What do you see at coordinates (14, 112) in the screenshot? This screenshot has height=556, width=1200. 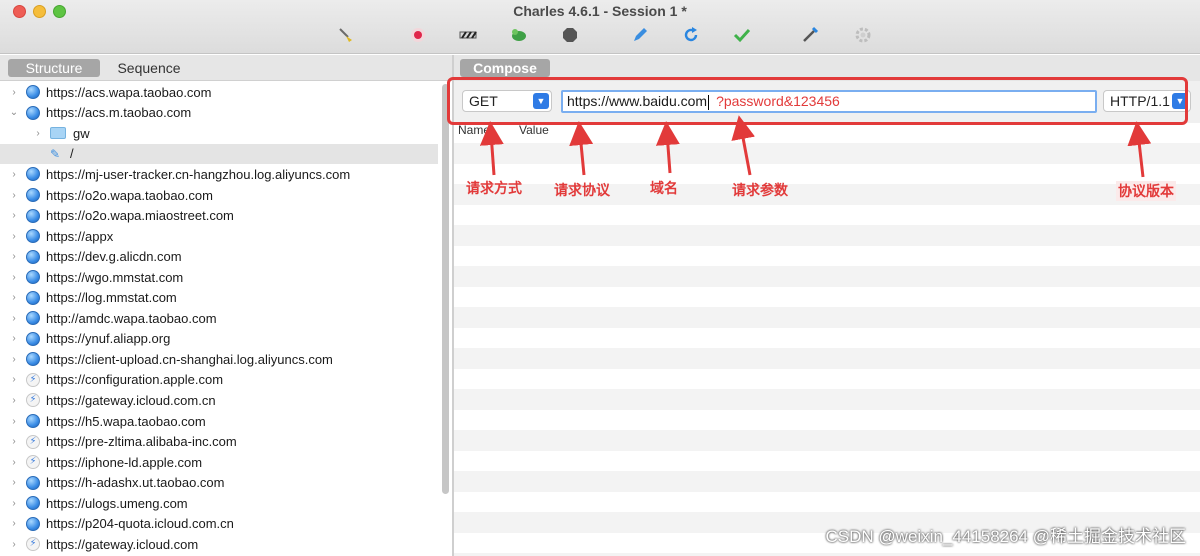 I see `chevron-down-icon: ⌄` at bounding box center [14, 112].